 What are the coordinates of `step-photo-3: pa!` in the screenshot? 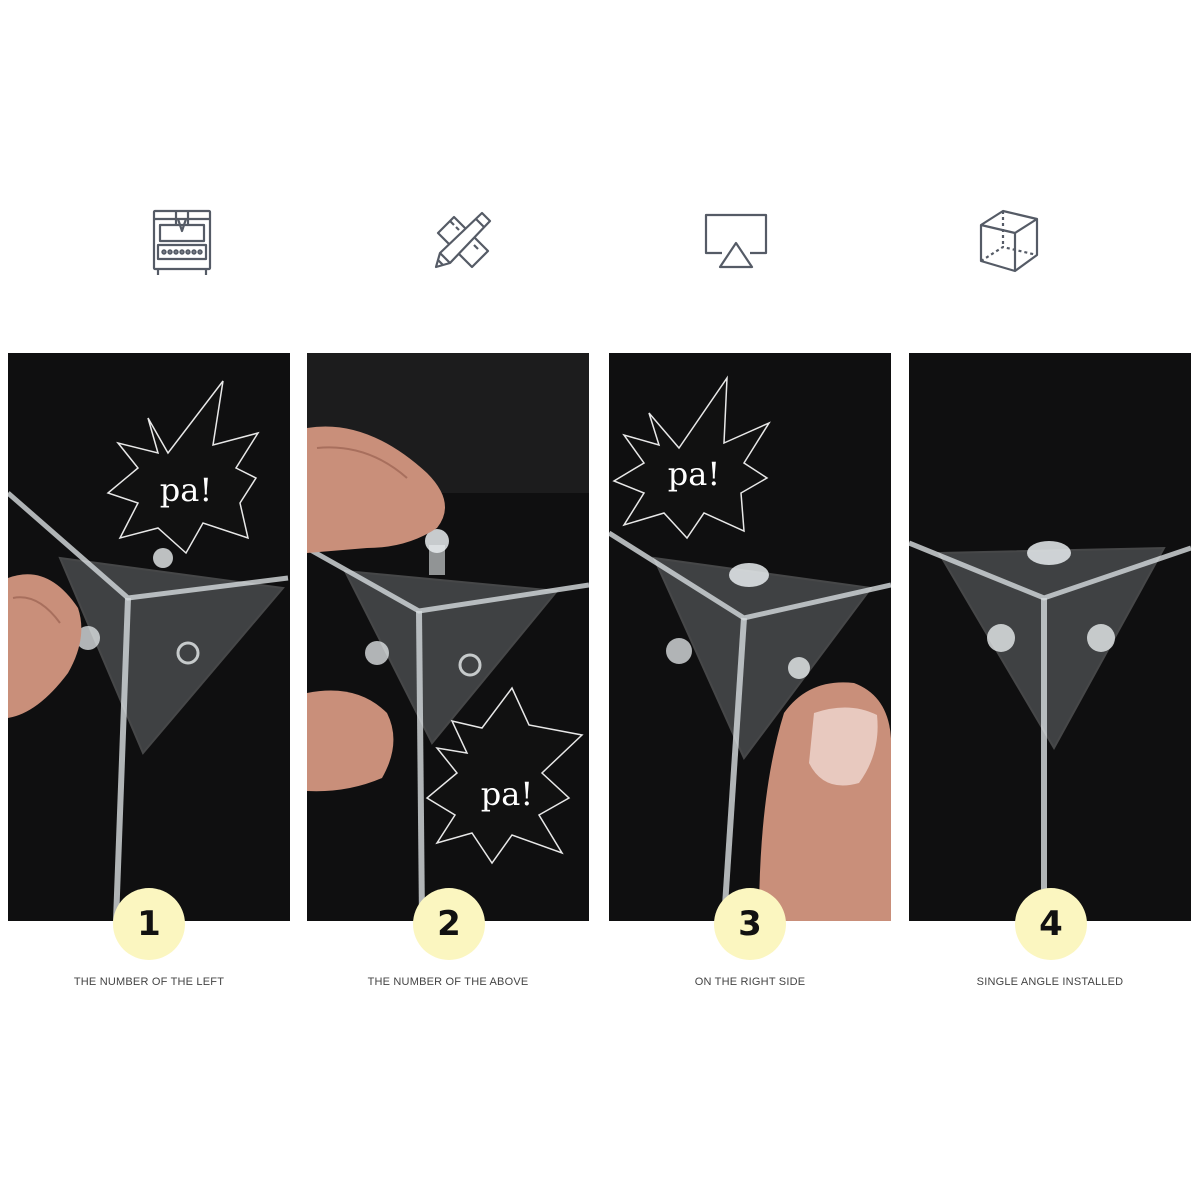 It's located at (750, 637).